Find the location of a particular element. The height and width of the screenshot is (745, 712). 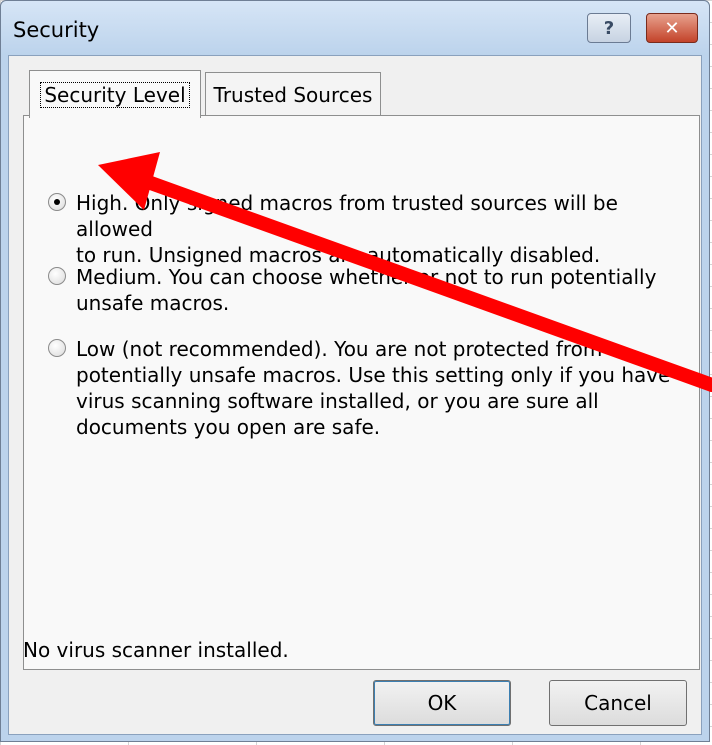

tab-trusted-sources-label: Trusted Sources is located at coordinates (293, 94).